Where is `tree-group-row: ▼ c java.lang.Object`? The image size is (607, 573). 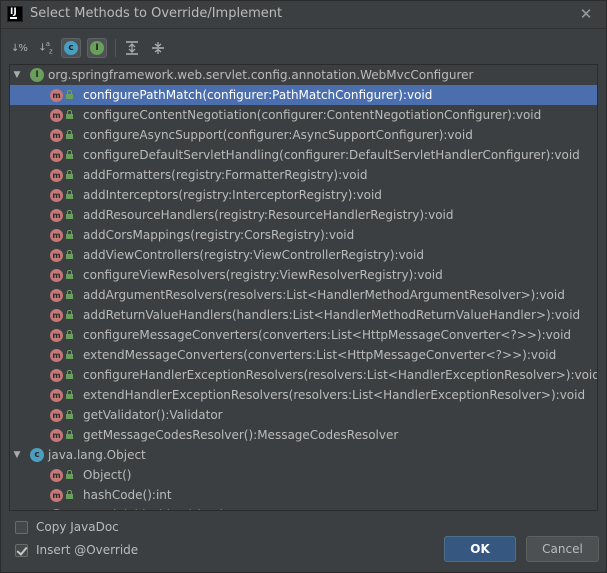
tree-group-row: ▼ c java.lang.Object is located at coordinates (303, 455).